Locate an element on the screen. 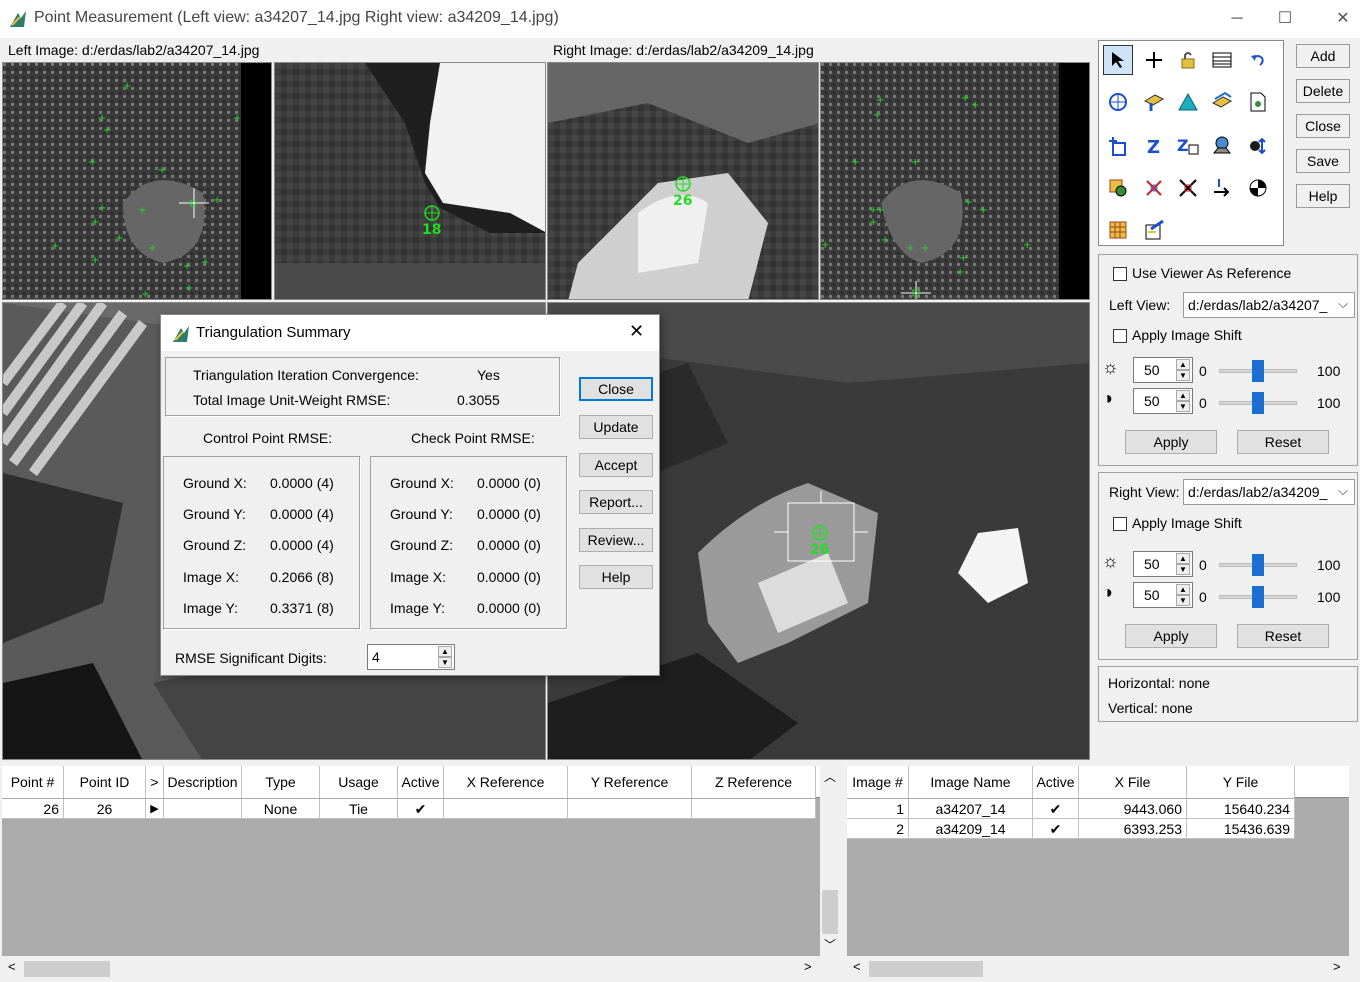 The height and width of the screenshot is (982, 1360). right-zoom-viewer: 26 is located at coordinates (683, 181).